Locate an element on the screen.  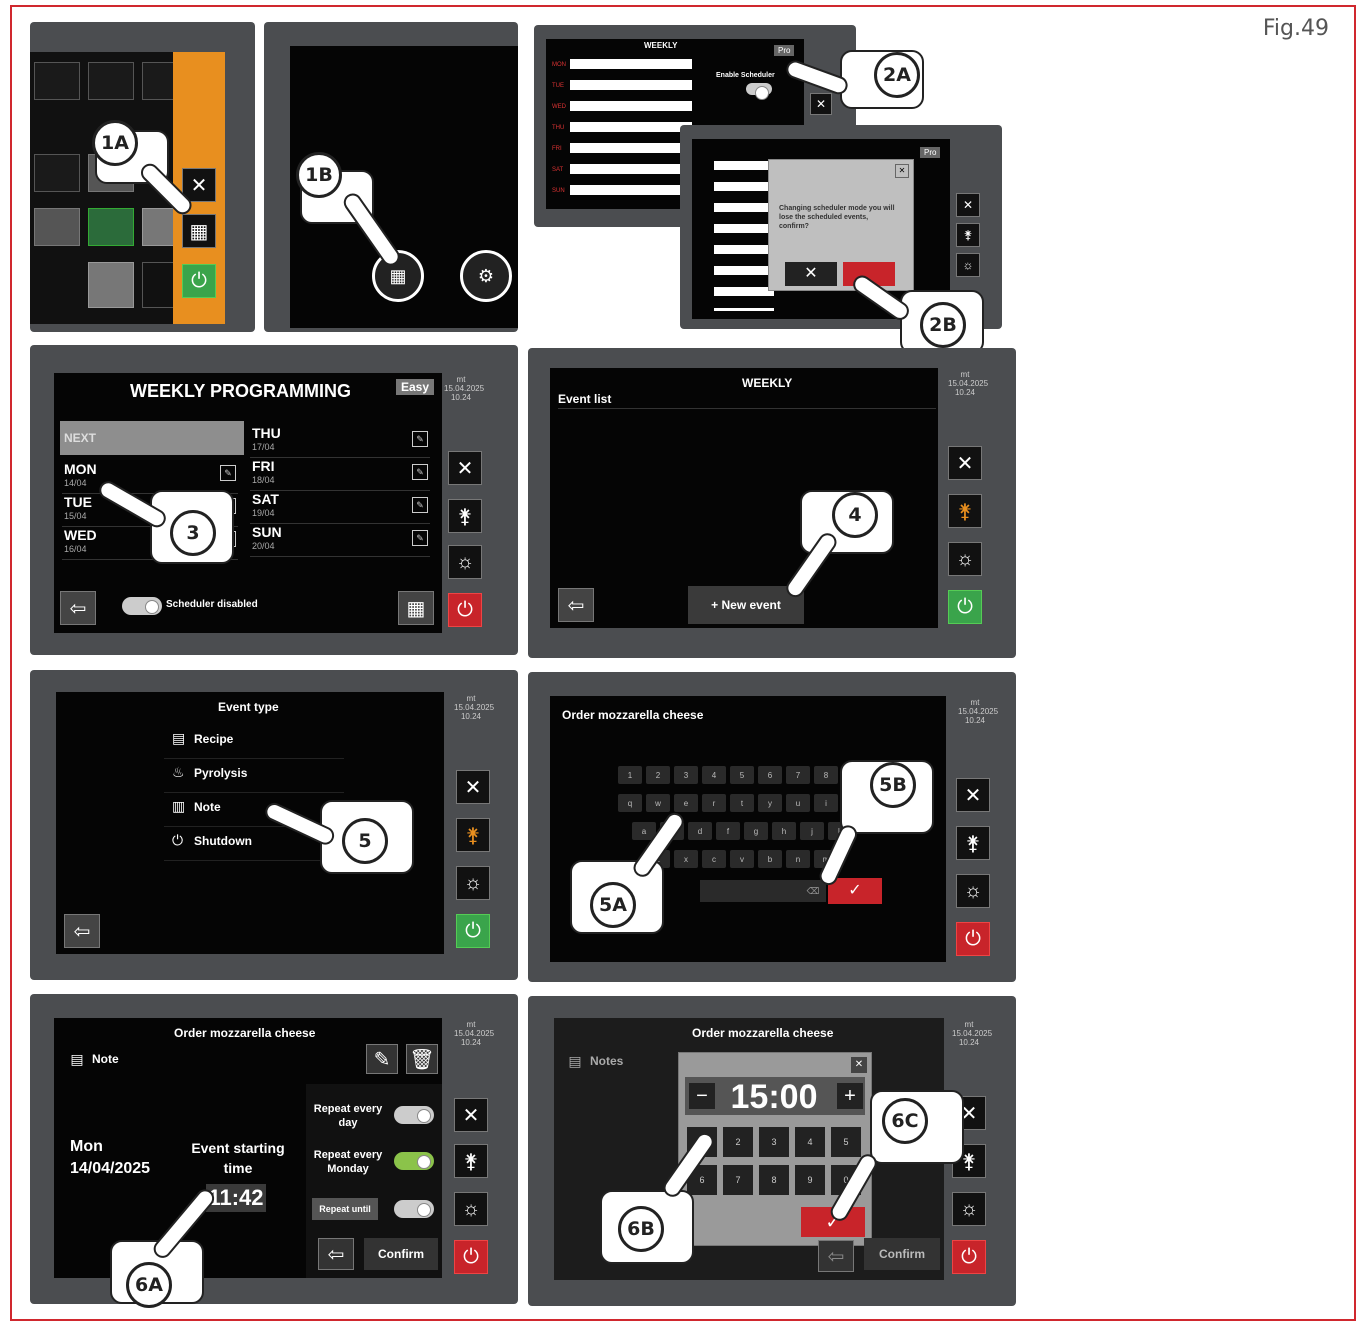
keyboard-confirm-key: ✓ is located at coordinates (855, 891).